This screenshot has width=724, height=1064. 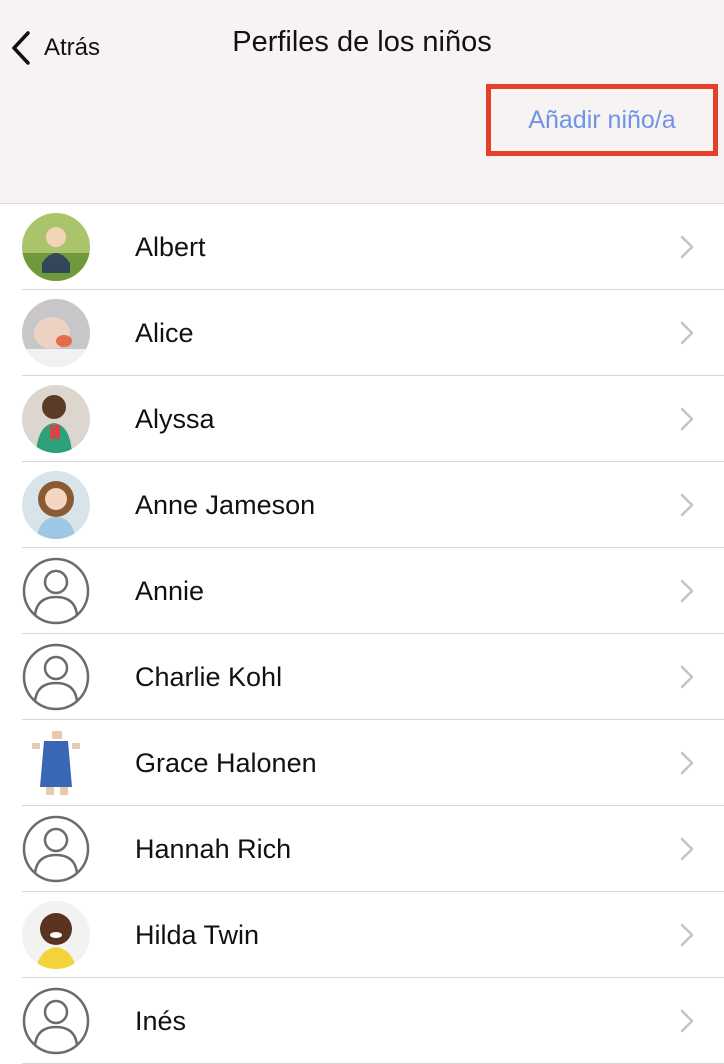 What do you see at coordinates (362, 505) in the screenshot?
I see `child-row: Anne Jameson` at bounding box center [362, 505].